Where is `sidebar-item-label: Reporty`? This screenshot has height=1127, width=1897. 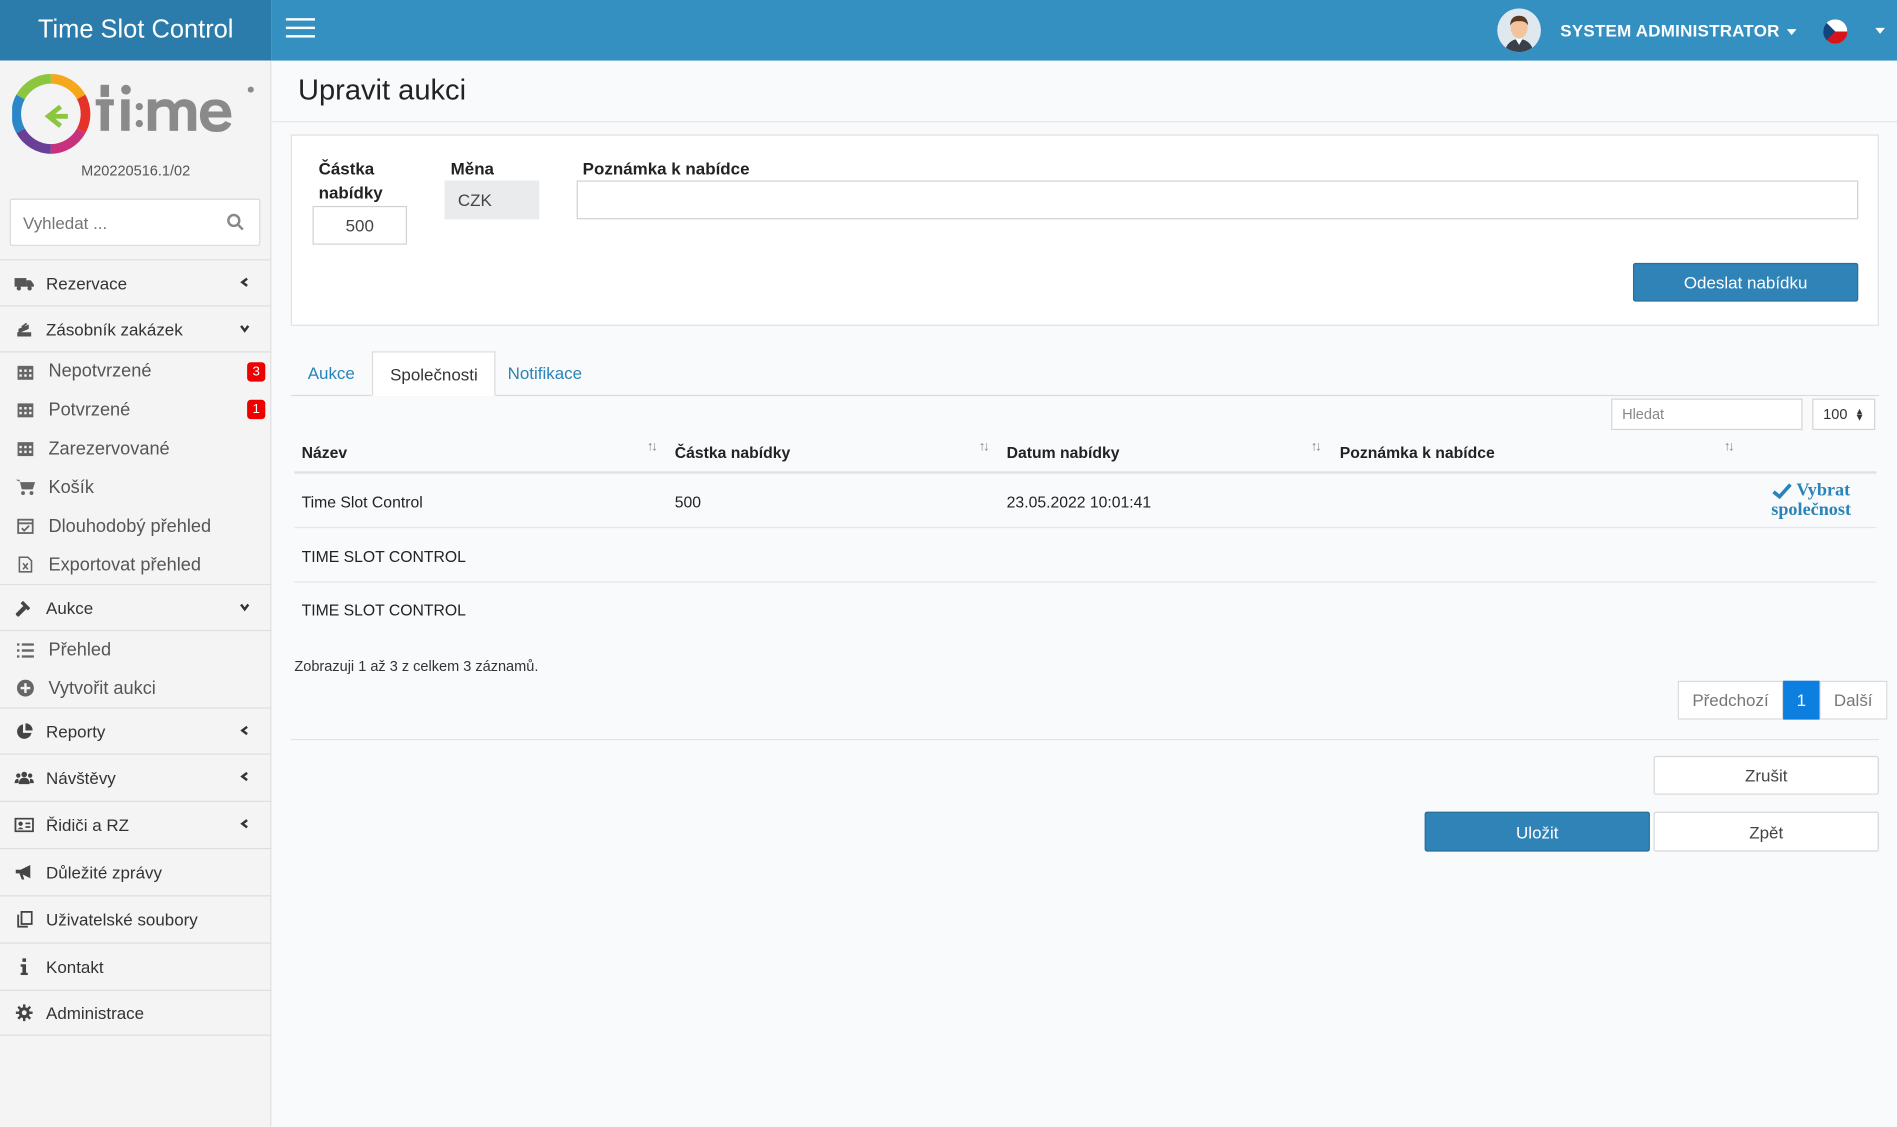
sidebar-item-label: Reporty is located at coordinates (76, 731).